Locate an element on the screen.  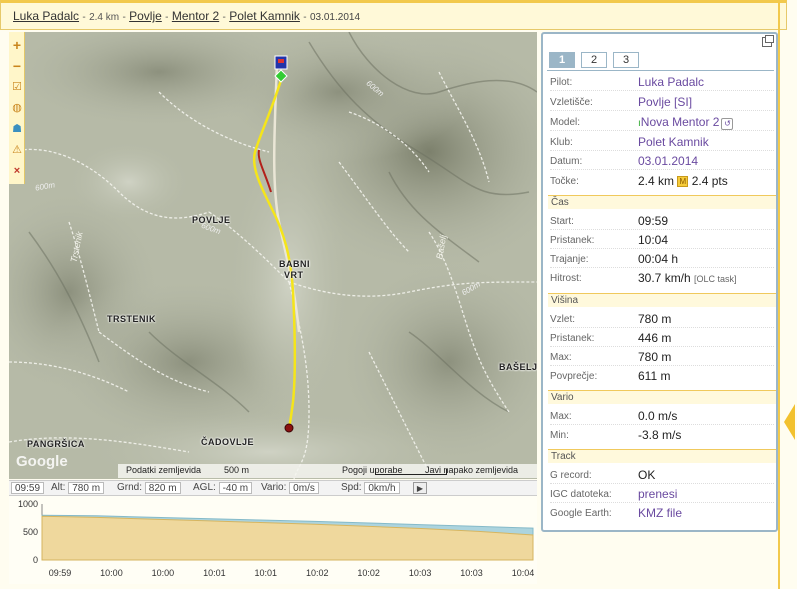
tab-3: 3 is located at coordinates (626, 60).